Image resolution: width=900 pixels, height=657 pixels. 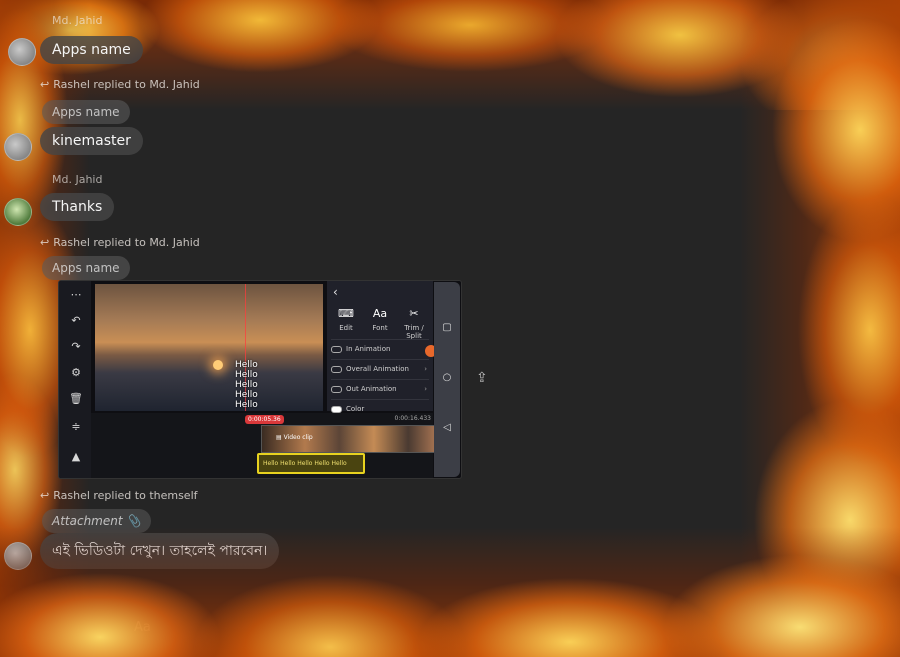 I want to click on video-clip-label: ▤ Video clip, so click(x=294, y=437).